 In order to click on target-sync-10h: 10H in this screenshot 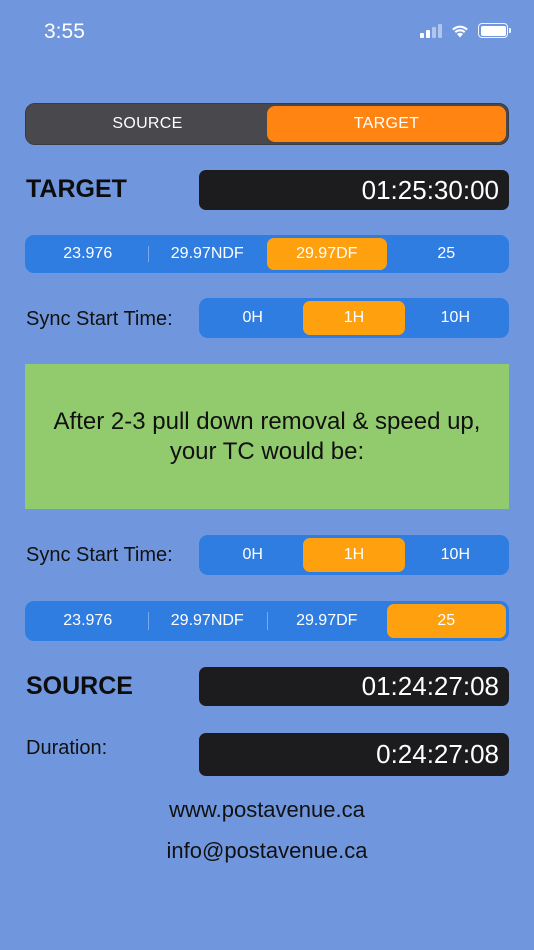, I will do `click(455, 318)`.